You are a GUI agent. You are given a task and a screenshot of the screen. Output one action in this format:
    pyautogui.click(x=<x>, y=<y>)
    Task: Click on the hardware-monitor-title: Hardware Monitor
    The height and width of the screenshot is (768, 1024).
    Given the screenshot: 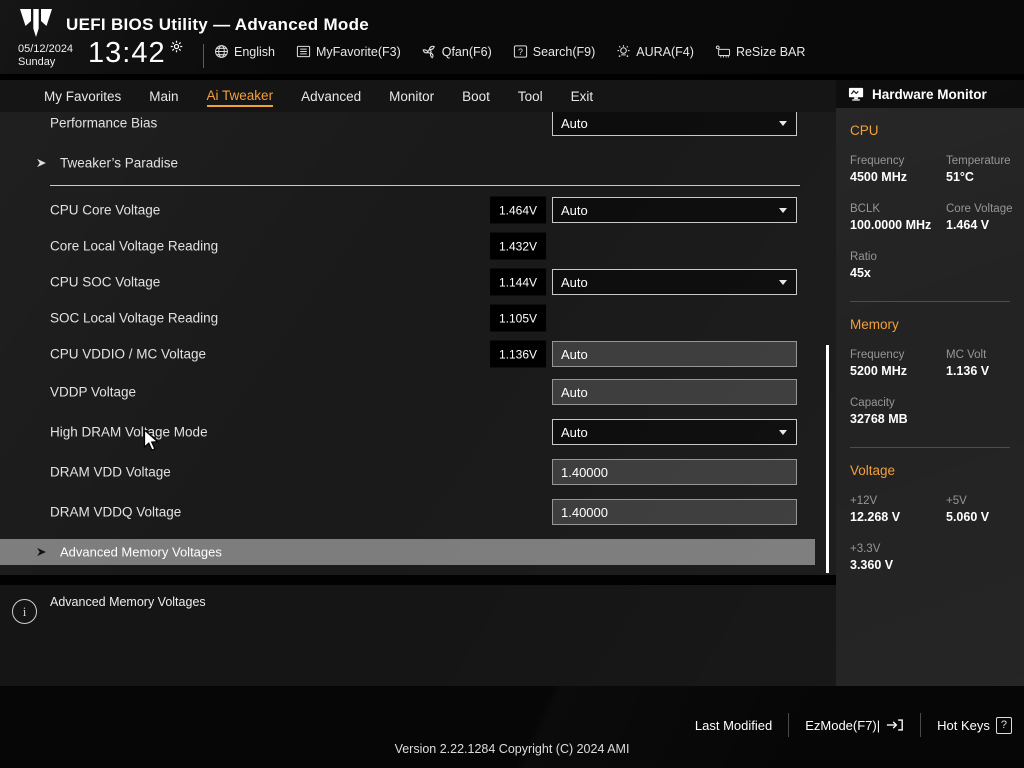 What is the action you would take?
    pyautogui.click(x=929, y=94)
    